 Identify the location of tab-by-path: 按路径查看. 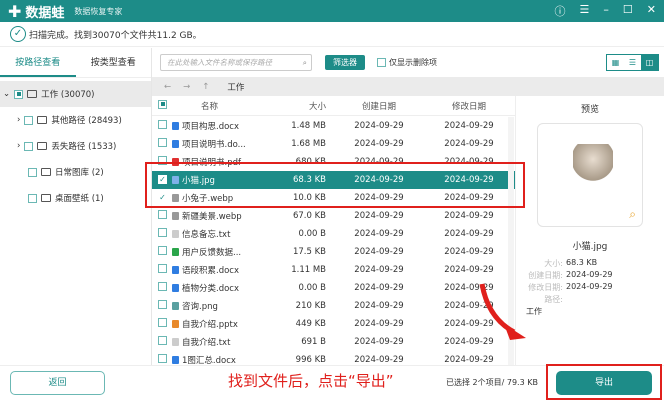
(38, 62).